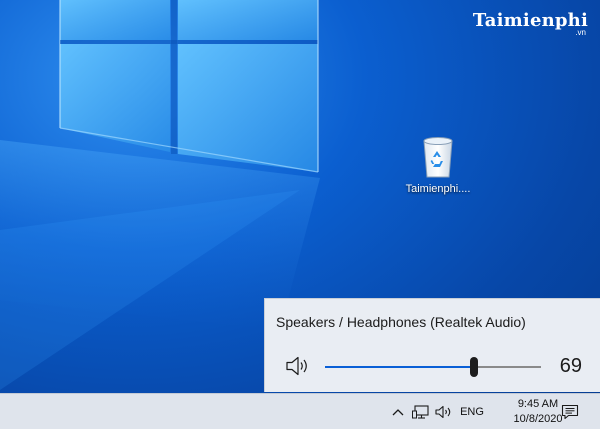 This screenshot has width=600, height=429. Describe the element at coordinates (570, 366) in the screenshot. I see `volume-level-value: 69` at that location.